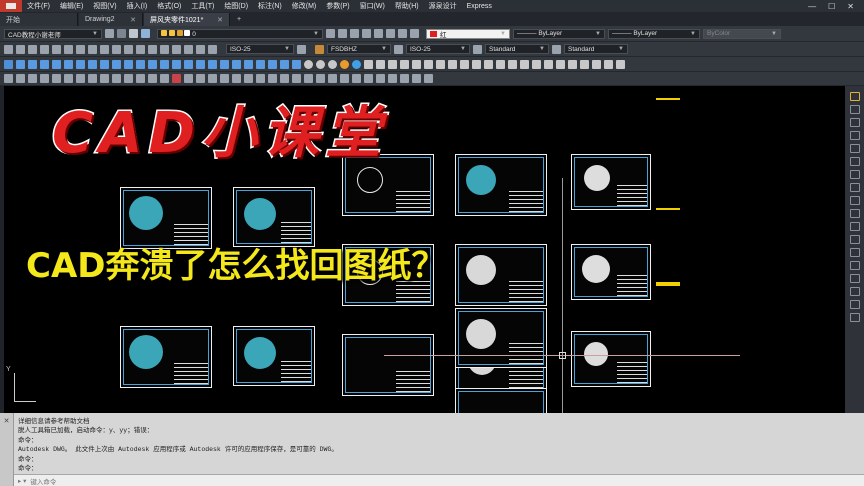  Describe the element at coordinates (319, 49) in the screenshot. I see `text-style-icon` at that location.